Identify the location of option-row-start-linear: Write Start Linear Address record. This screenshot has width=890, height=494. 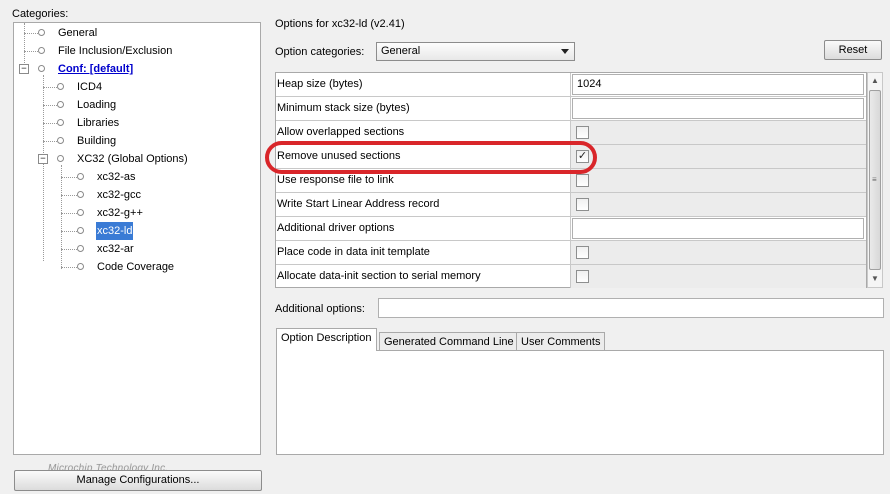
(571, 205).